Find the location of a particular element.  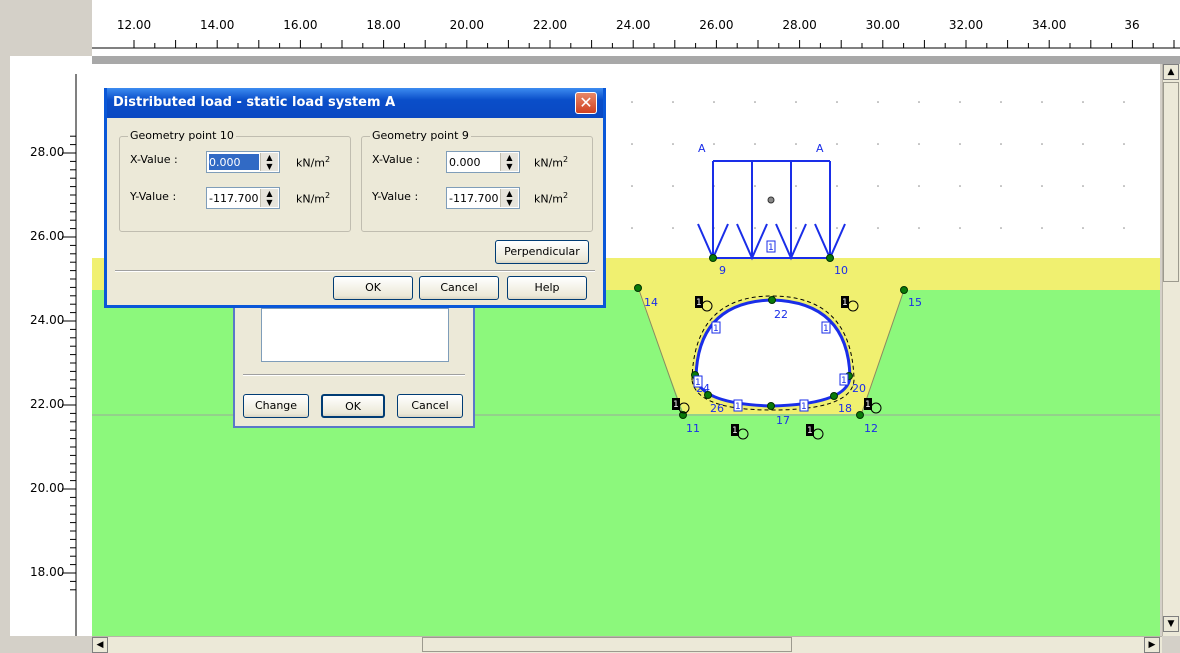

change-button: Change is located at coordinates (276, 406).